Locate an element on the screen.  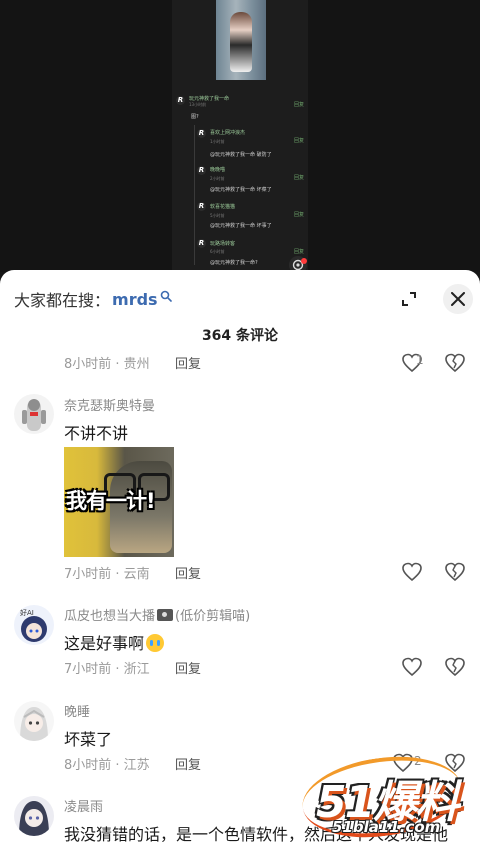
commenter-name: 凌晨雨 is located at coordinates (83, 805).